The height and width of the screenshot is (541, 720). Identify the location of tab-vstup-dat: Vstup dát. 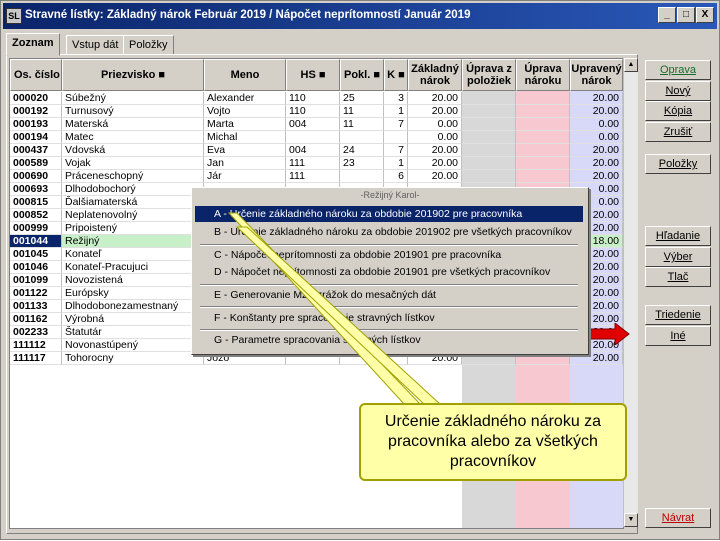
(95, 45).